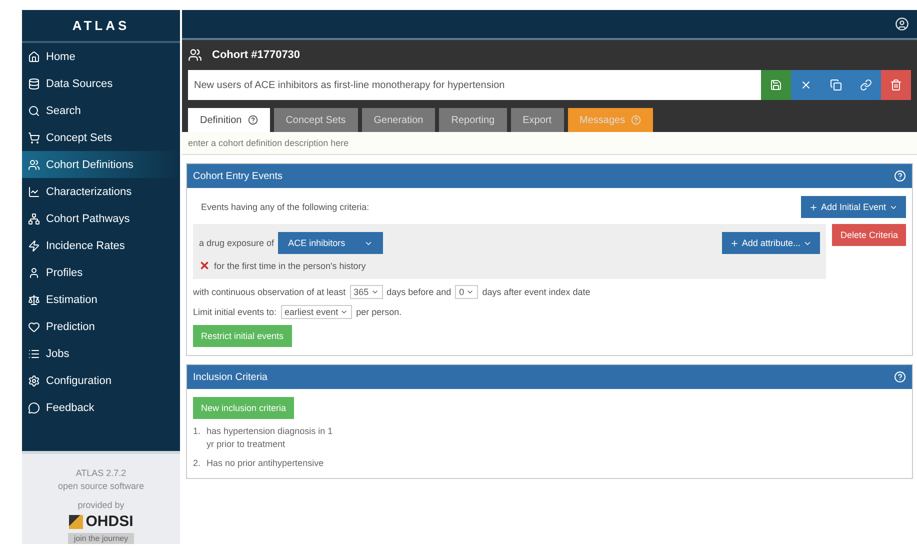  Describe the element at coordinates (34, 138) in the screenshot. I see `cart-icon` at that location.